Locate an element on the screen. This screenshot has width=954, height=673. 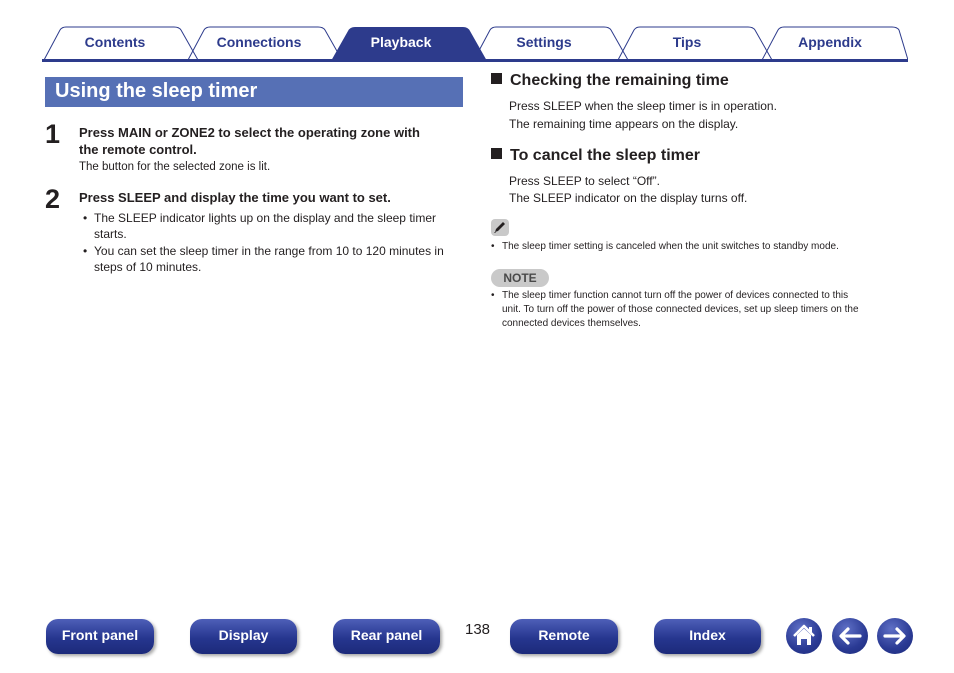
tab-playback: Playback is located at coordinates (401, 42).